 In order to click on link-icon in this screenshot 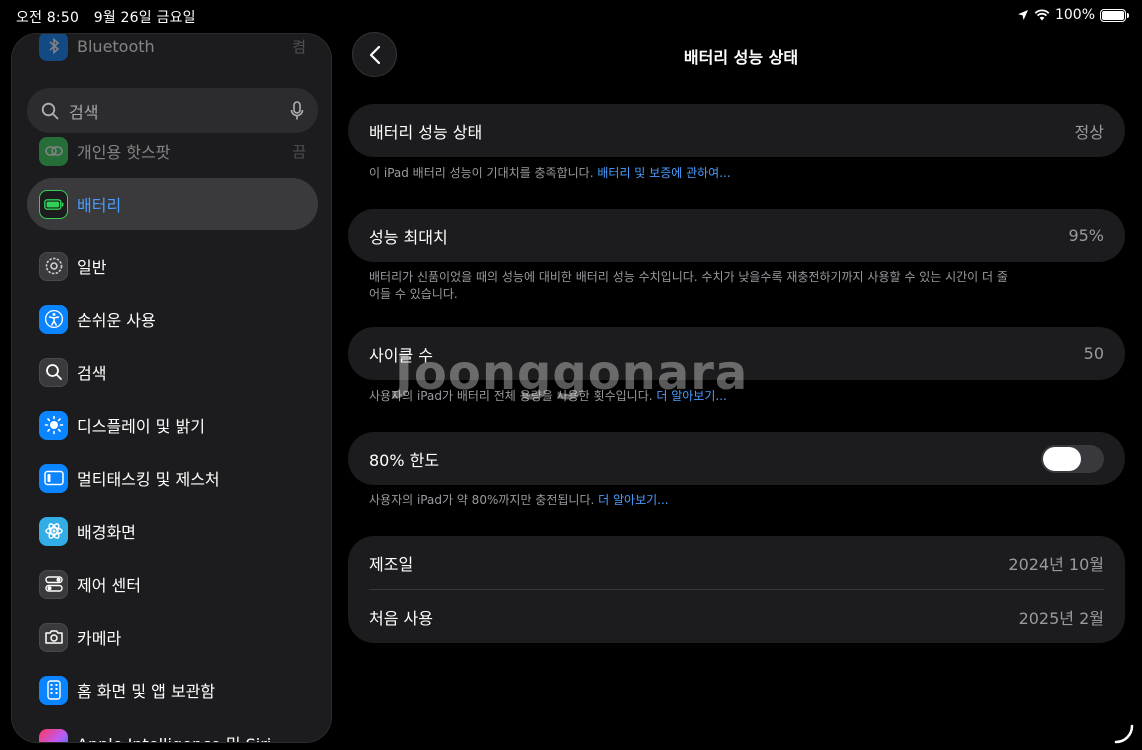, I will do `click(53, 151)`.